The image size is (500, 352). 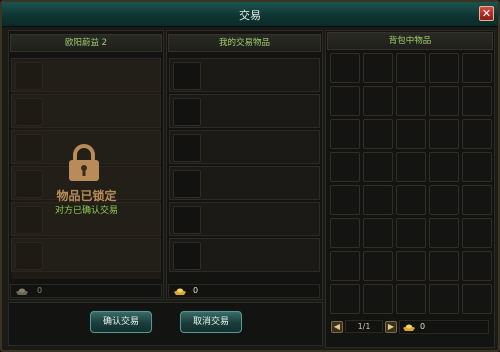 I want to click on cancel-trade-button: 取消交易, so click(x=211, y=322).